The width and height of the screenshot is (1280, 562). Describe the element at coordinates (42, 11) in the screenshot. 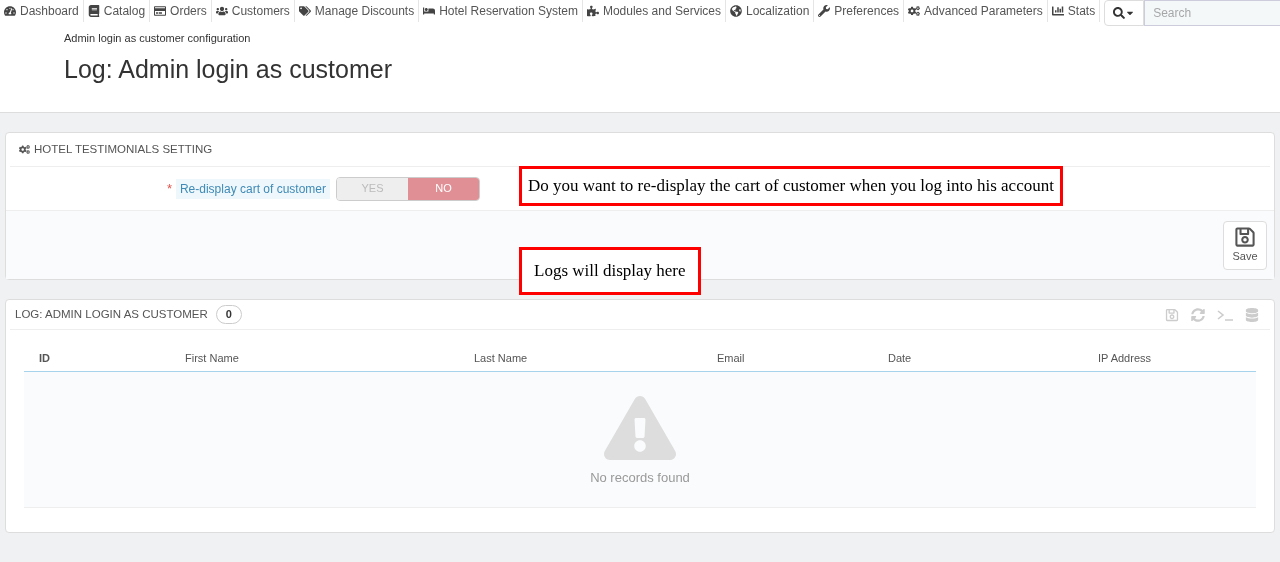

I see `nav-item: Dashboard` at that location.